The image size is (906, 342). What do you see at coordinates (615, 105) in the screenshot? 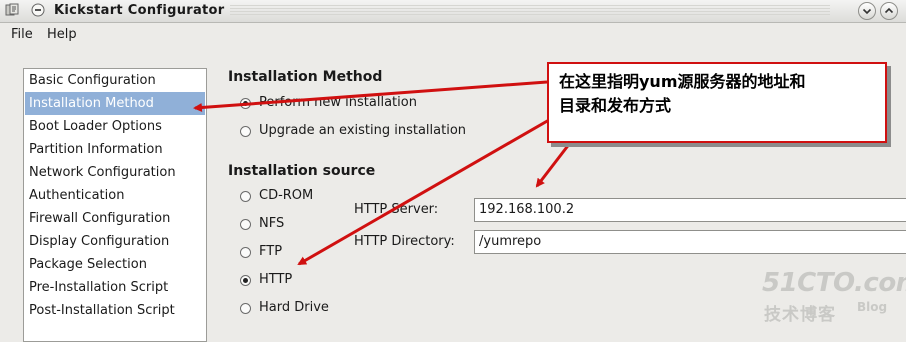
I see `annotation-line-2: 目录和发布方式` at bounding box center [615, 105].